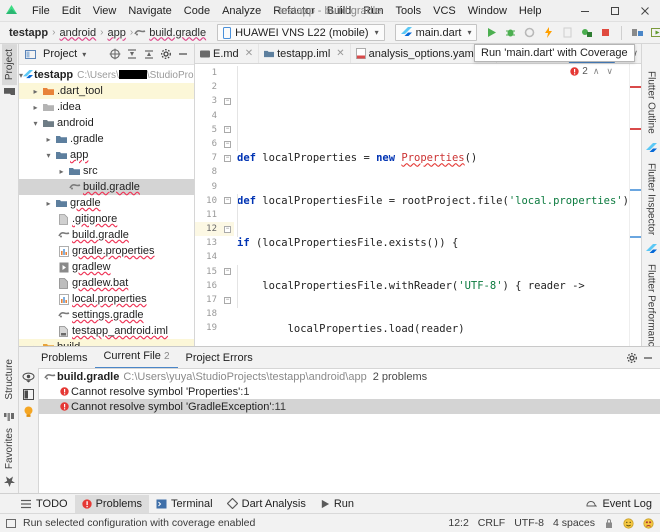 Image resolution: width=660 pixels, height=532 pixels. Describe the element at coordinates (491, 32) in the screenshot. I see `run-button` at that location.